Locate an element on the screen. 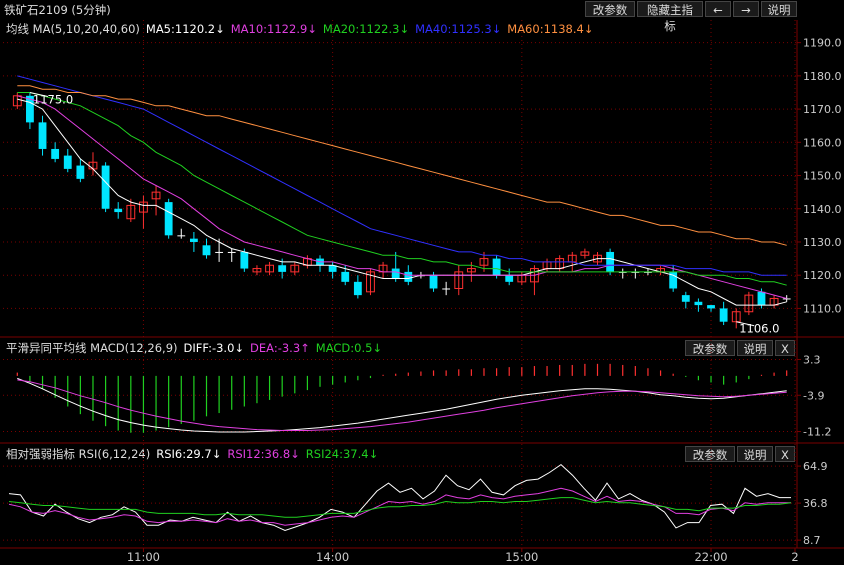 Image resolution: width=844 pixels, height=565 pixels. y-tick-label: 3.3 is located at coordinates (812, 359).